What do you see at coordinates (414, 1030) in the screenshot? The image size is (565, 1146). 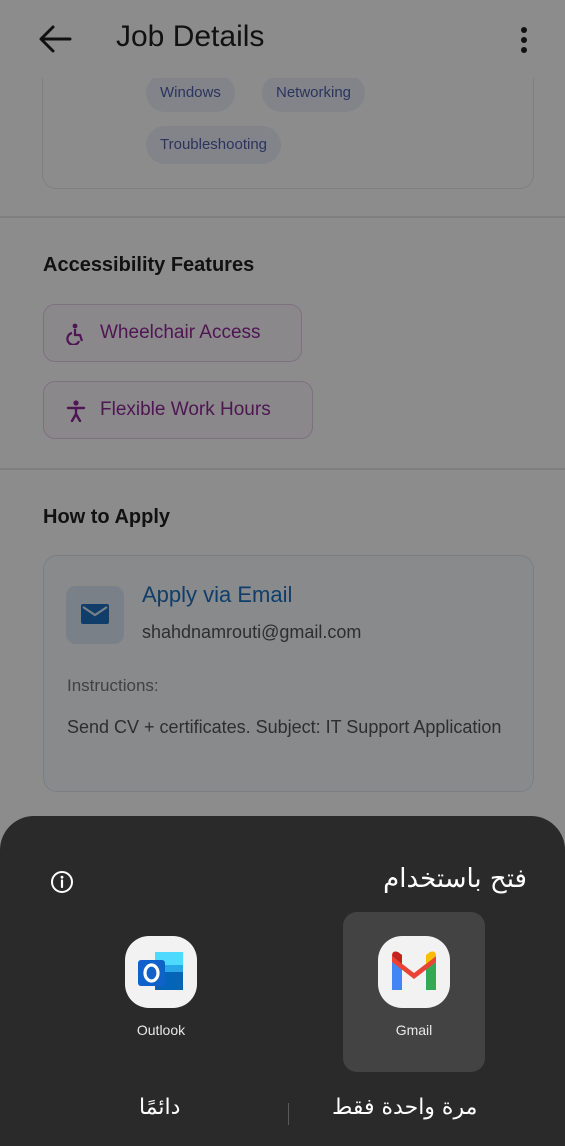 I see `app-label: Gmail` at bounding box center [414, 1030].